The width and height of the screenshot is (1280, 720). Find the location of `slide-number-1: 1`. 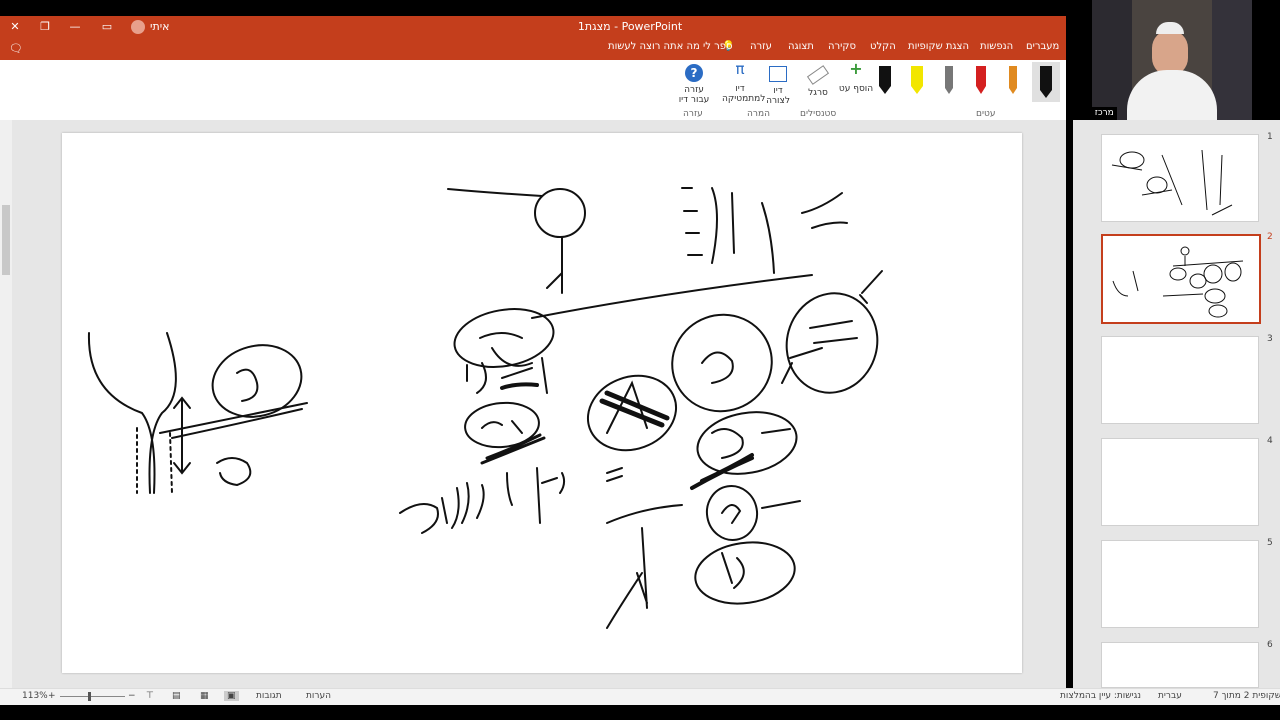

slide-number-1: 1 is located at coordinates (1270, 137).